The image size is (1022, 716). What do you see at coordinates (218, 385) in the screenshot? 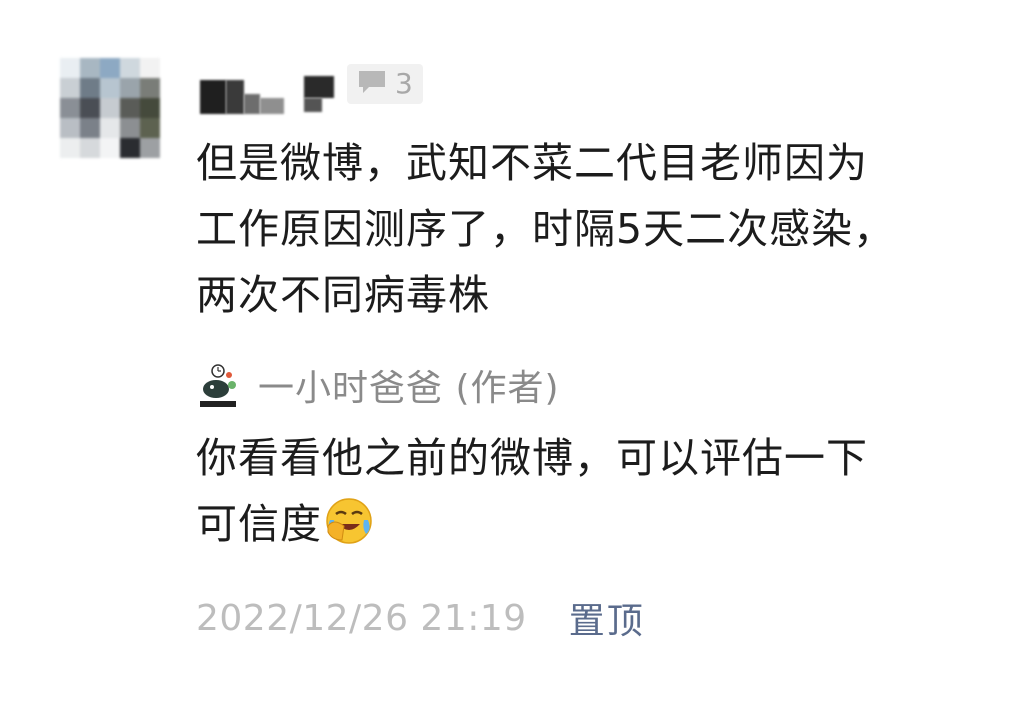
I see `author-avatar` at bounding box center [218, 385].